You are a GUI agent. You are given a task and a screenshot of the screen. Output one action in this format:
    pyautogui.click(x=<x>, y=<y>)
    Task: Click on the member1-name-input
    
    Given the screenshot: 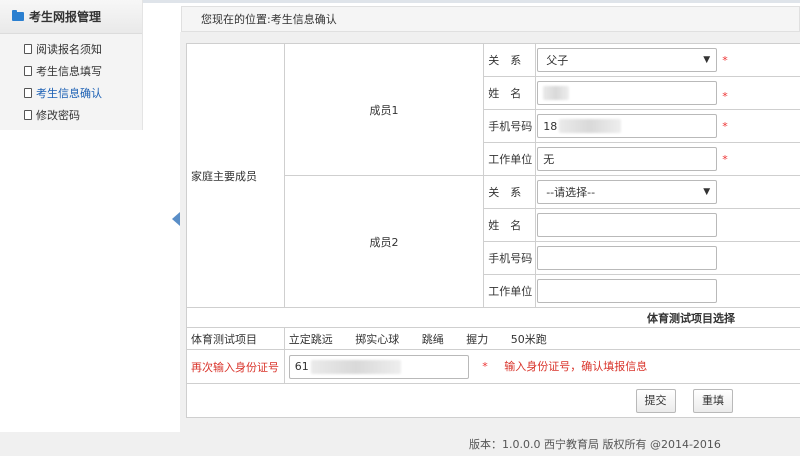 What is the action you would take?
    pyautogui.click(x=627, y=93)
    